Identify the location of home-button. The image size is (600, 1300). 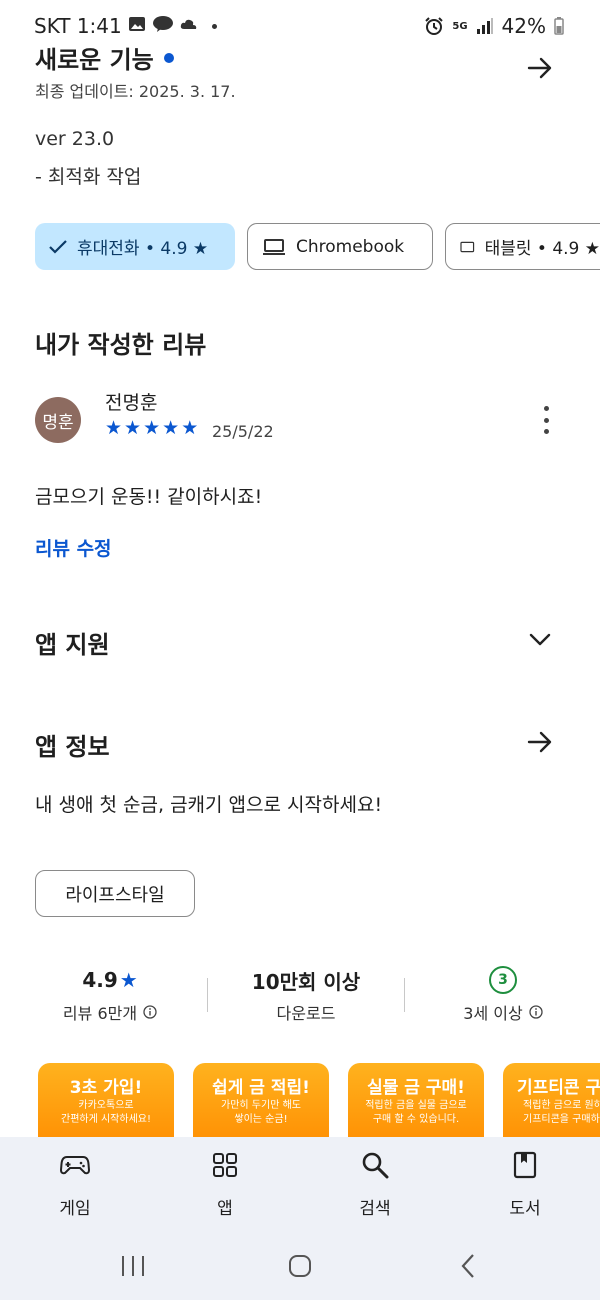
(300, 1266).